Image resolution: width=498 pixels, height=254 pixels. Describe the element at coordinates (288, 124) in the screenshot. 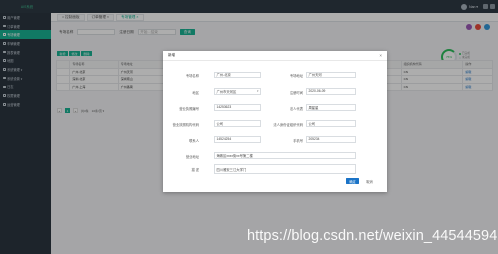

I see `field-label-legal-id: 法人身份证组织代码` at that location.